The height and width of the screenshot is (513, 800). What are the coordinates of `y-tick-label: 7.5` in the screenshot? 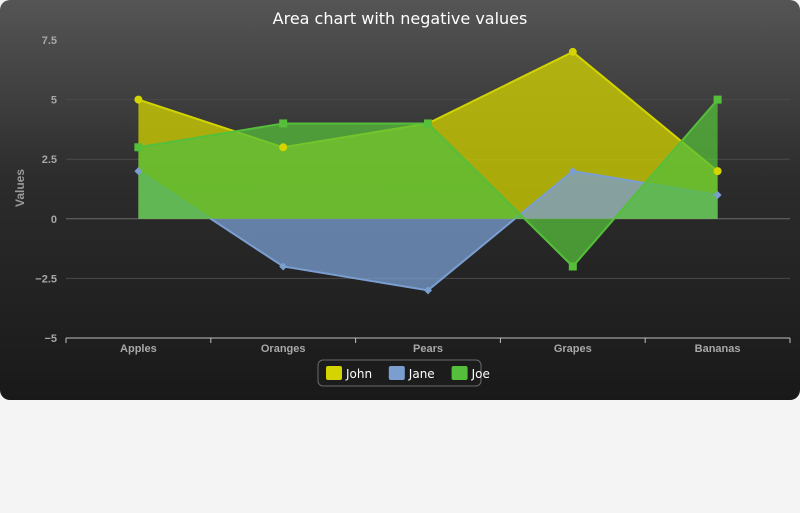 It's located at (49, 41).